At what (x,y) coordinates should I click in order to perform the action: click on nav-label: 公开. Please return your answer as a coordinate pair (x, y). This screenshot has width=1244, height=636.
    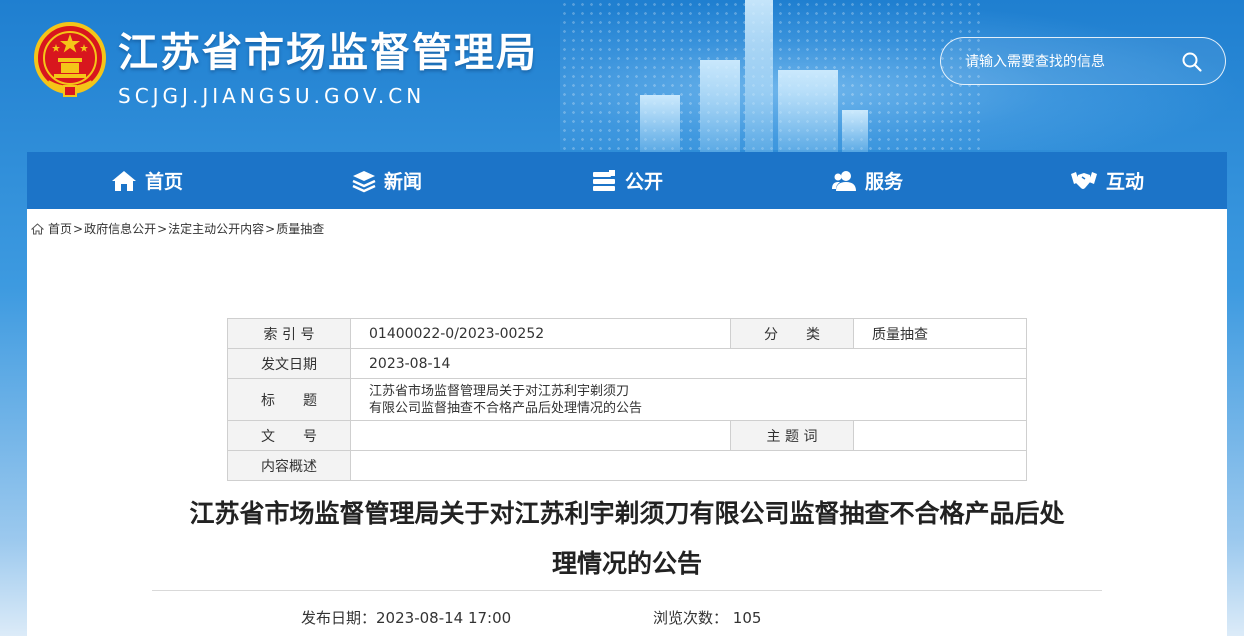
    Looking at the image, I should click on (643, 182).